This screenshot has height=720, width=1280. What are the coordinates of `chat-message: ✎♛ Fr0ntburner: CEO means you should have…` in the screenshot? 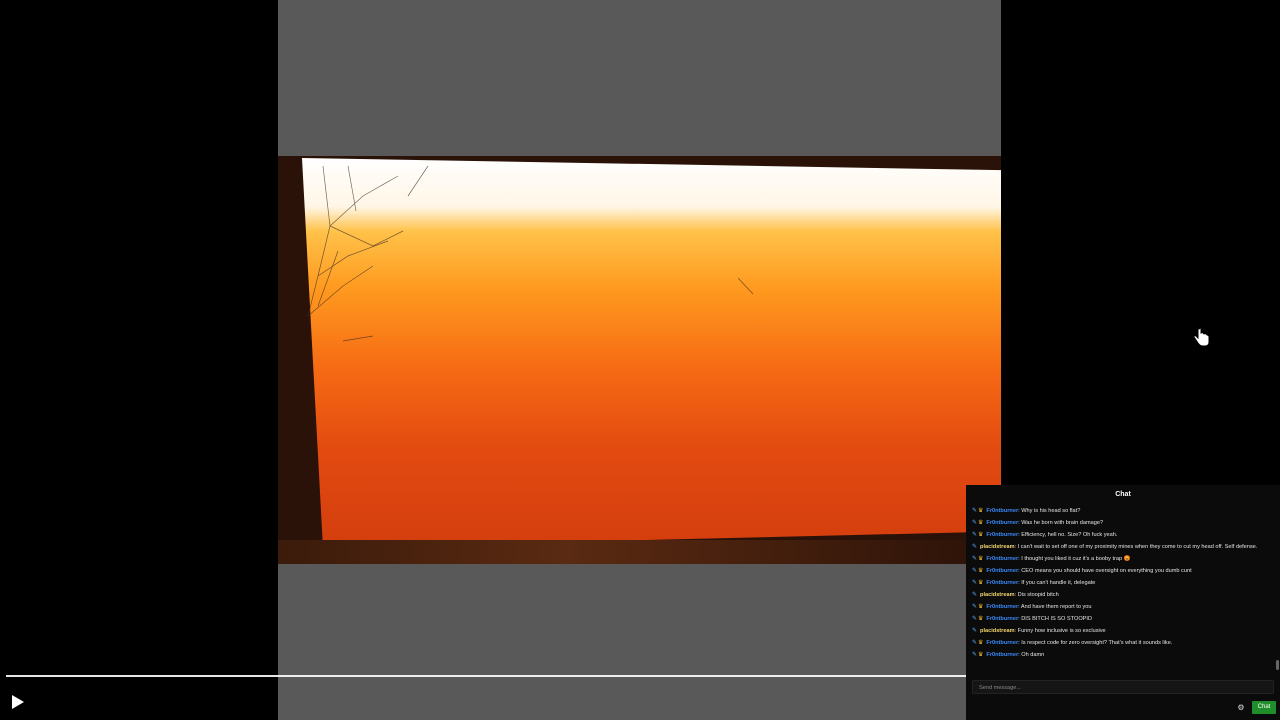 It's located at (1120, 571).